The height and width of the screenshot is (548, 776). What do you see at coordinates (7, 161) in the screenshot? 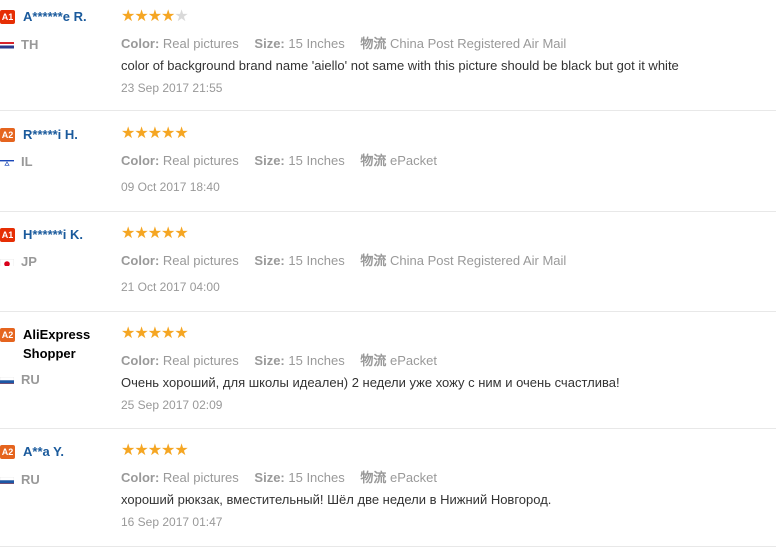
I see `flag-il-icon` at bounding box center [7, 161].